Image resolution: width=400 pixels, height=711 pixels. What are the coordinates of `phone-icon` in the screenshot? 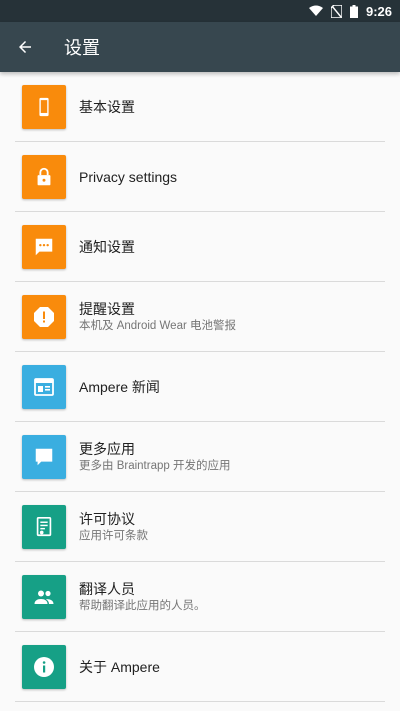 It's located at (44, 107).